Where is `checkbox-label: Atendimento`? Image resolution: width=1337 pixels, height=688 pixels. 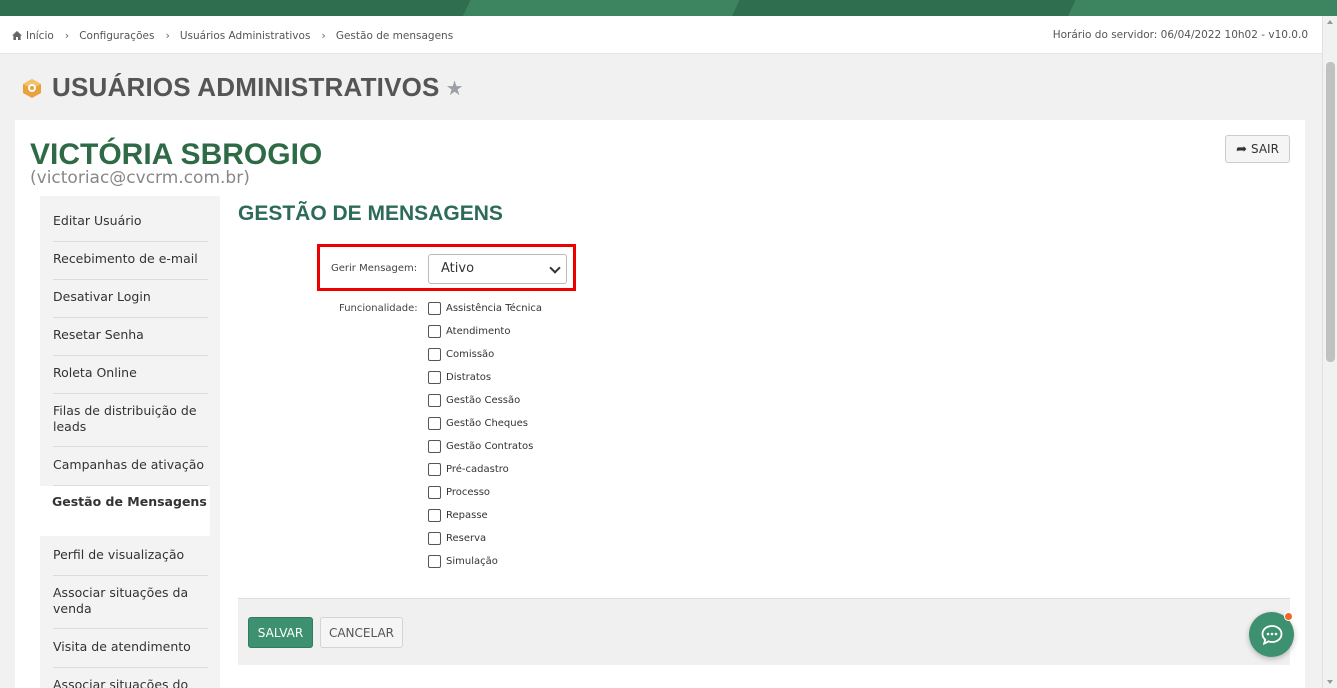 checkbox-label: Atendimento is located at coordinates (478, 331).